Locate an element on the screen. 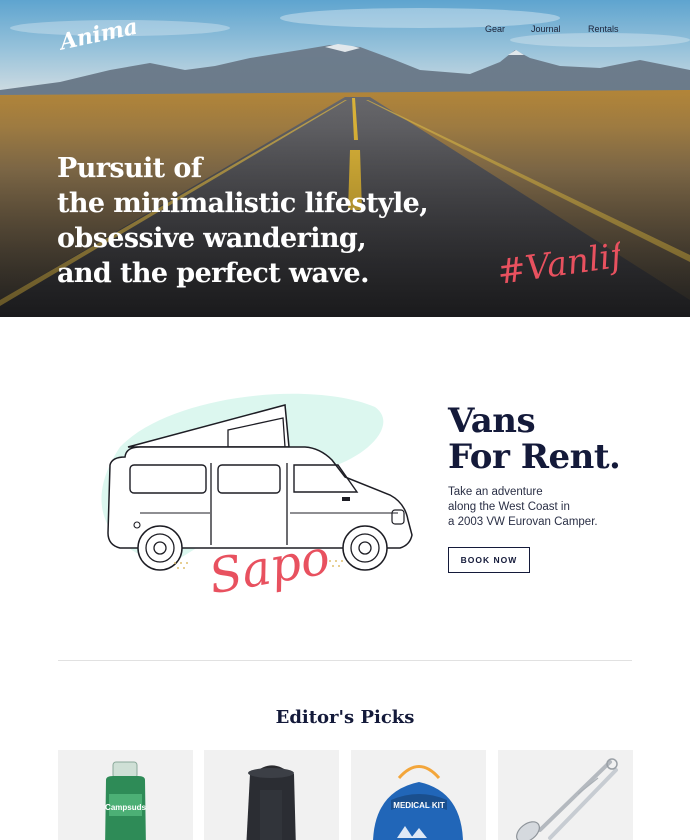 Image resolution: width=690 pixels, height=840 pixels. rent-desc-line-3: a 2003 VW Eurovan Camper. is located at coordinates (523, 522).